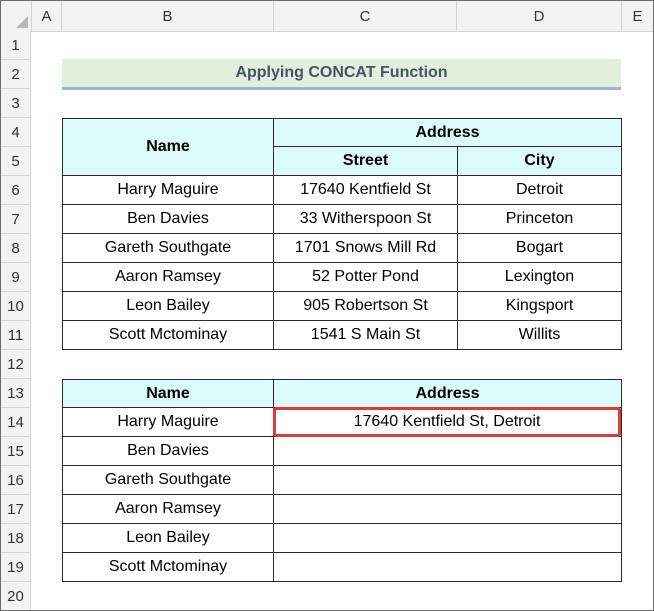 This screenshot has width=654, height=611. What do you see at coordinates (539, 16) in the screenshot?
I see `column-header-d: D` at bounding box center [539, 16].